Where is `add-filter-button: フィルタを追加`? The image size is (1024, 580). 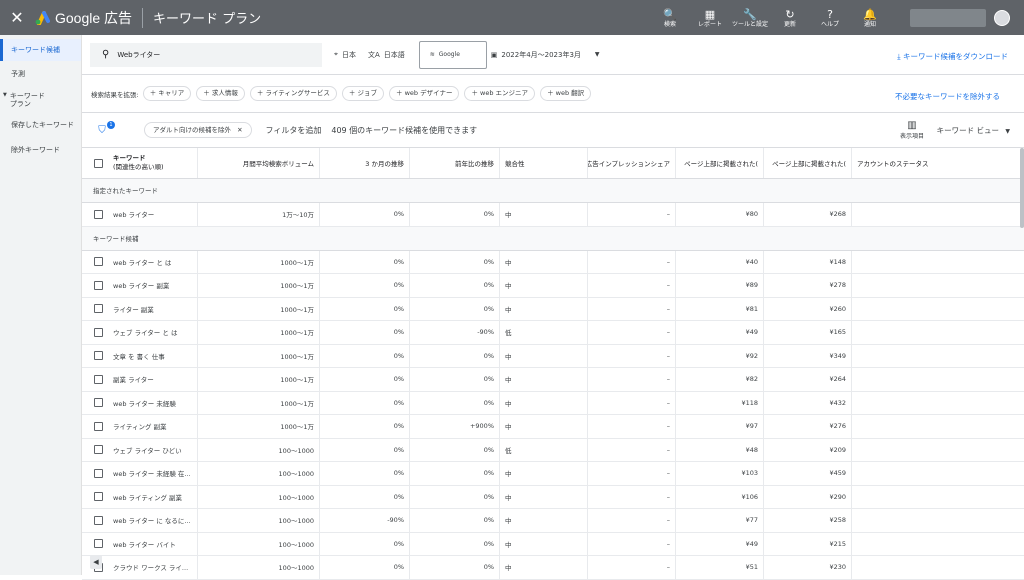
add-filter-button: フィルタを追加 is located at coordinates (294, 130).